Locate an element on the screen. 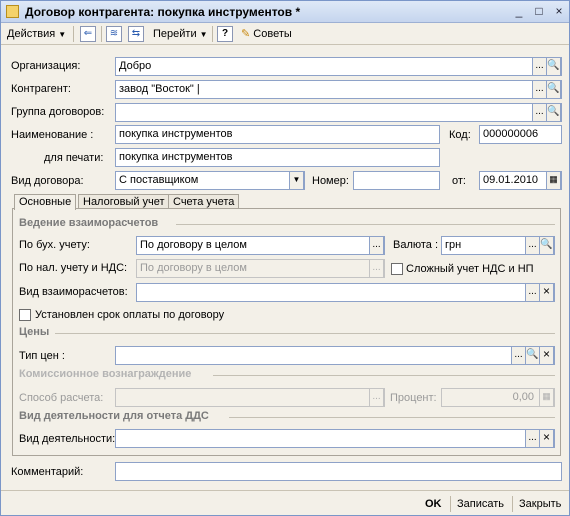  back-arrow-icon: ⇐ is located at coordinates (88, 34).